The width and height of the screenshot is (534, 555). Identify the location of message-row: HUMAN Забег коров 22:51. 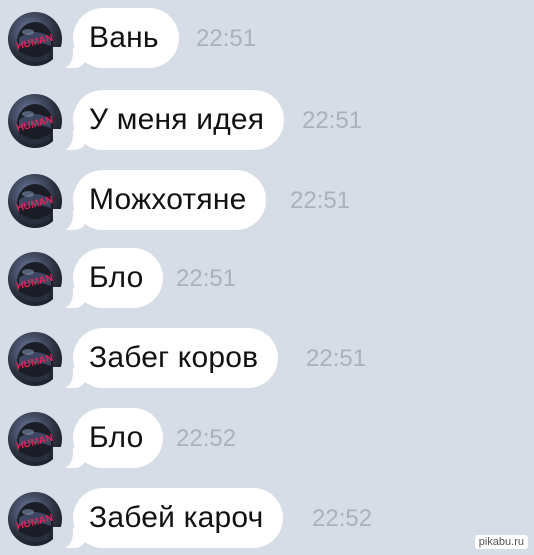
(267, 359).